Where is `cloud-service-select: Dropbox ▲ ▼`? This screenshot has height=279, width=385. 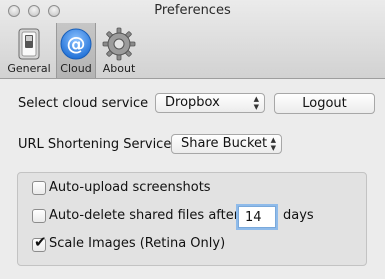
cloud-service-select: Dropbox ▲ ▼ is located at coordinates (210, 103).